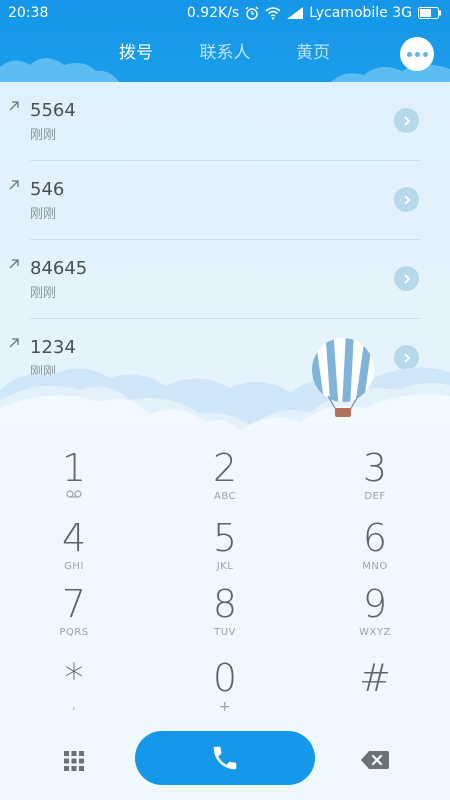 The height and width of the screenshot is (800, 450). What do you see at coordinates (375, 678) in the screenshot?
I see `key-digit: #` at bounding box center [375, 678].